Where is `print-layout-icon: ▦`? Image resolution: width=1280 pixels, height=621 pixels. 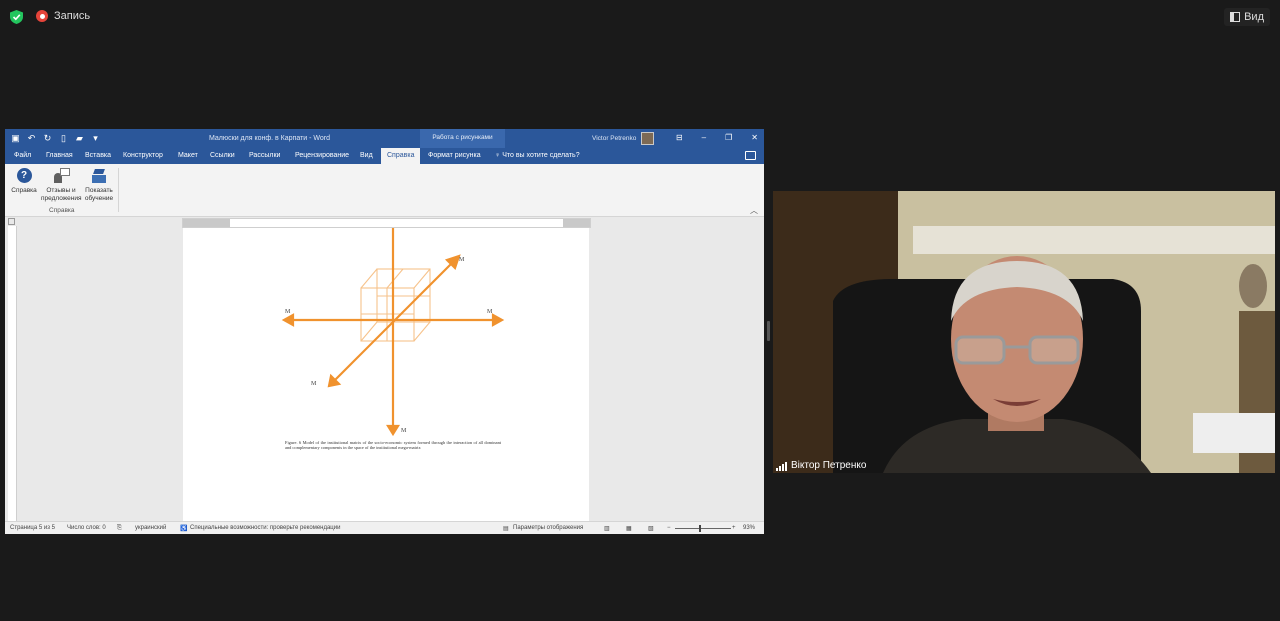
print-layout-icon: ▦ is located at coordinates (629, 528).